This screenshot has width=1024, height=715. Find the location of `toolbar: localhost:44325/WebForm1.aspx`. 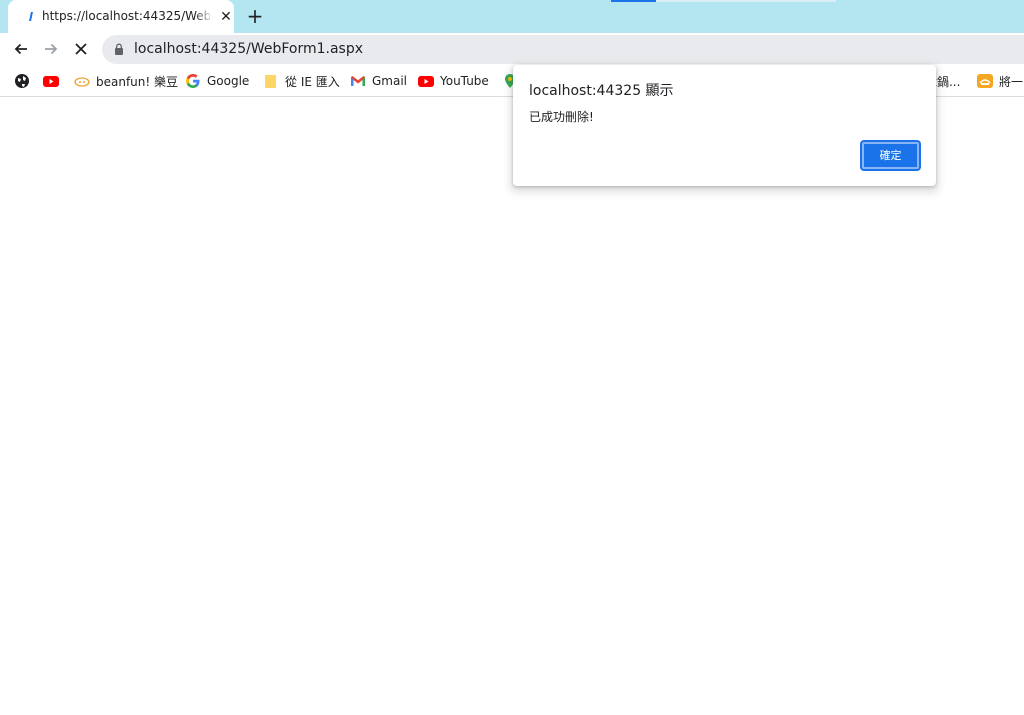

toolbar: localhost:44325/WebForm1.aspx is located at coordinates (512, 49).